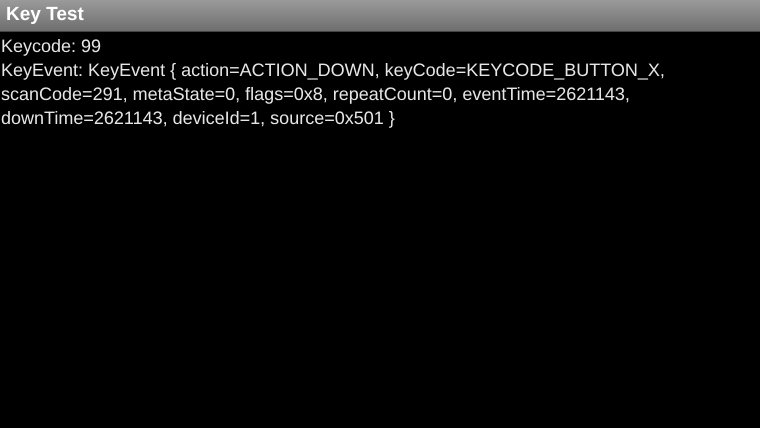  What do you see at coordinates (333, 94) in the screenshot?
I see `key-event-text: KeyEvent: KeyEvent { action=ACTION_DOWN, keyCode=KEYCODE_BUTTON_X, scanCode=291, metaState=0, flags=0x8, repeatCount=0, eventTime=2621143, downTime=2621143, deviceId=1, source=0x501 }` at bounding box center [333, 94].